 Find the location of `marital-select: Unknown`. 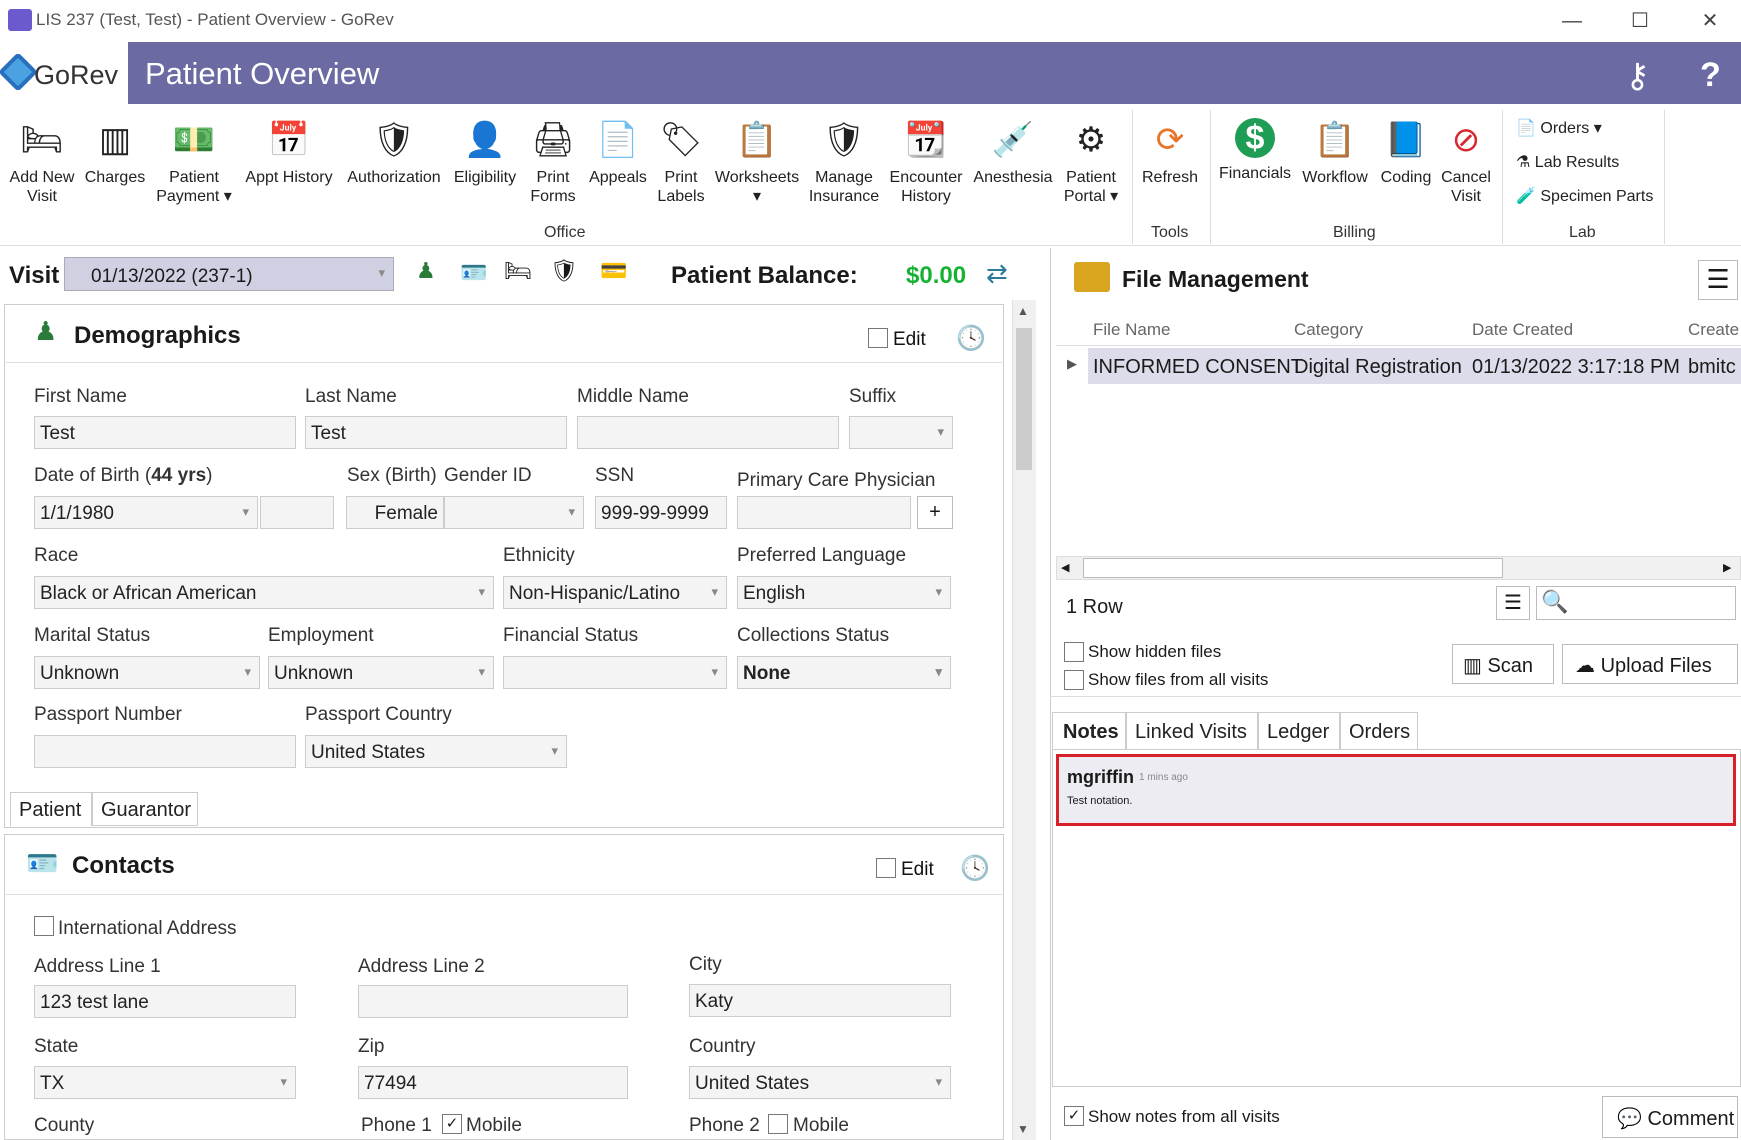

marital-select: Unknown is located at coordinates (147, 672).